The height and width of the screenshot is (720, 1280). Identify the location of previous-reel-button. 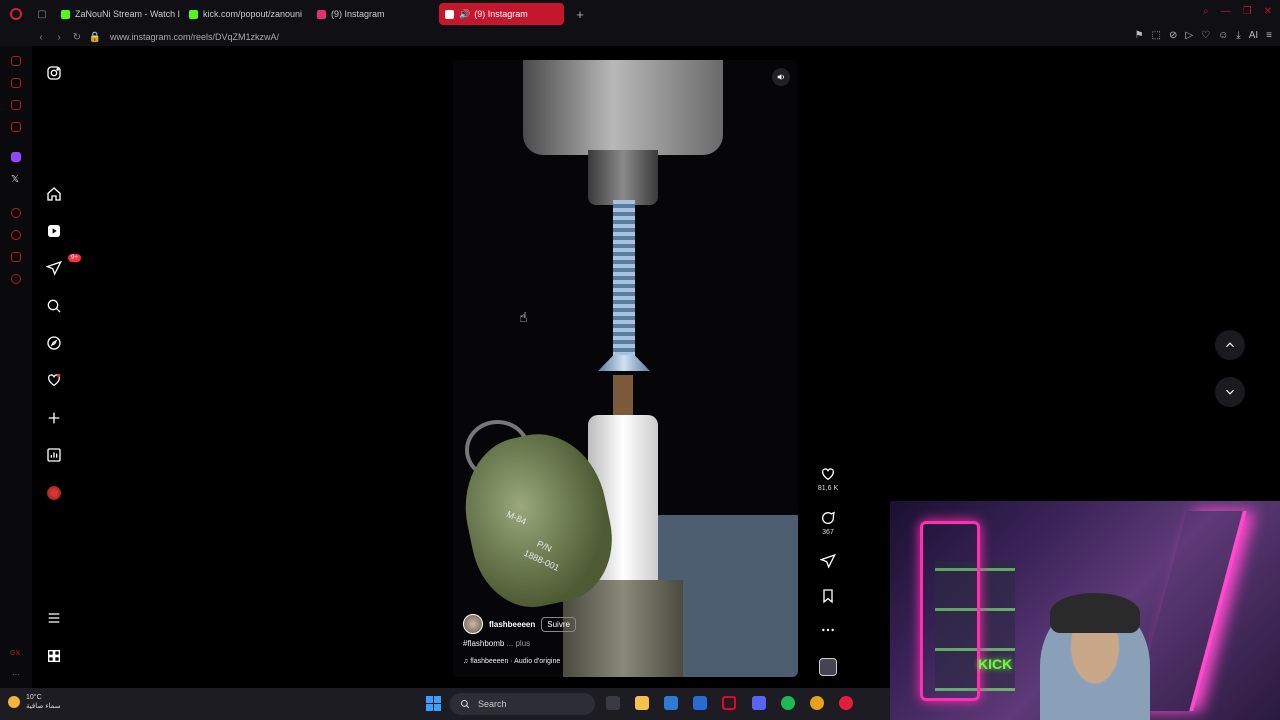
(1230, 345).